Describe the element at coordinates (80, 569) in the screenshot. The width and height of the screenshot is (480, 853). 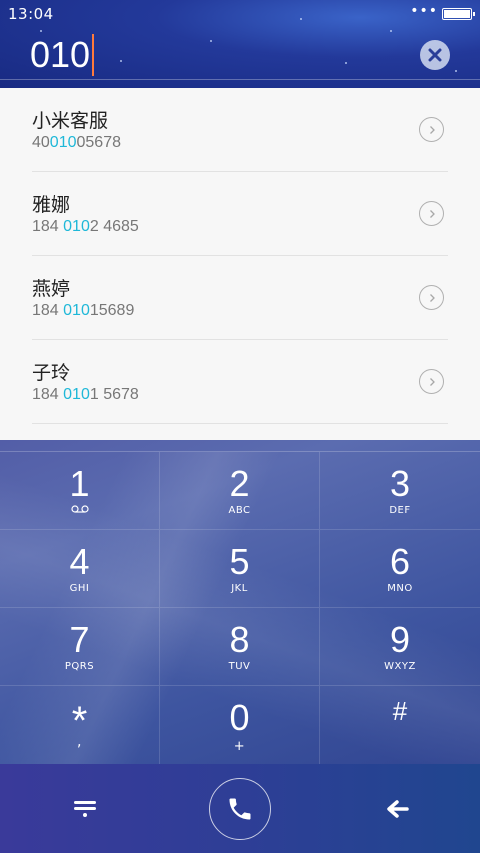
I see `key-4: 4 GHI` at that location.